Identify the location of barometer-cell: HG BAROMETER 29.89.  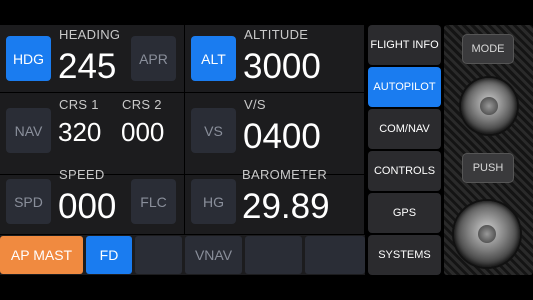
(275, 201).